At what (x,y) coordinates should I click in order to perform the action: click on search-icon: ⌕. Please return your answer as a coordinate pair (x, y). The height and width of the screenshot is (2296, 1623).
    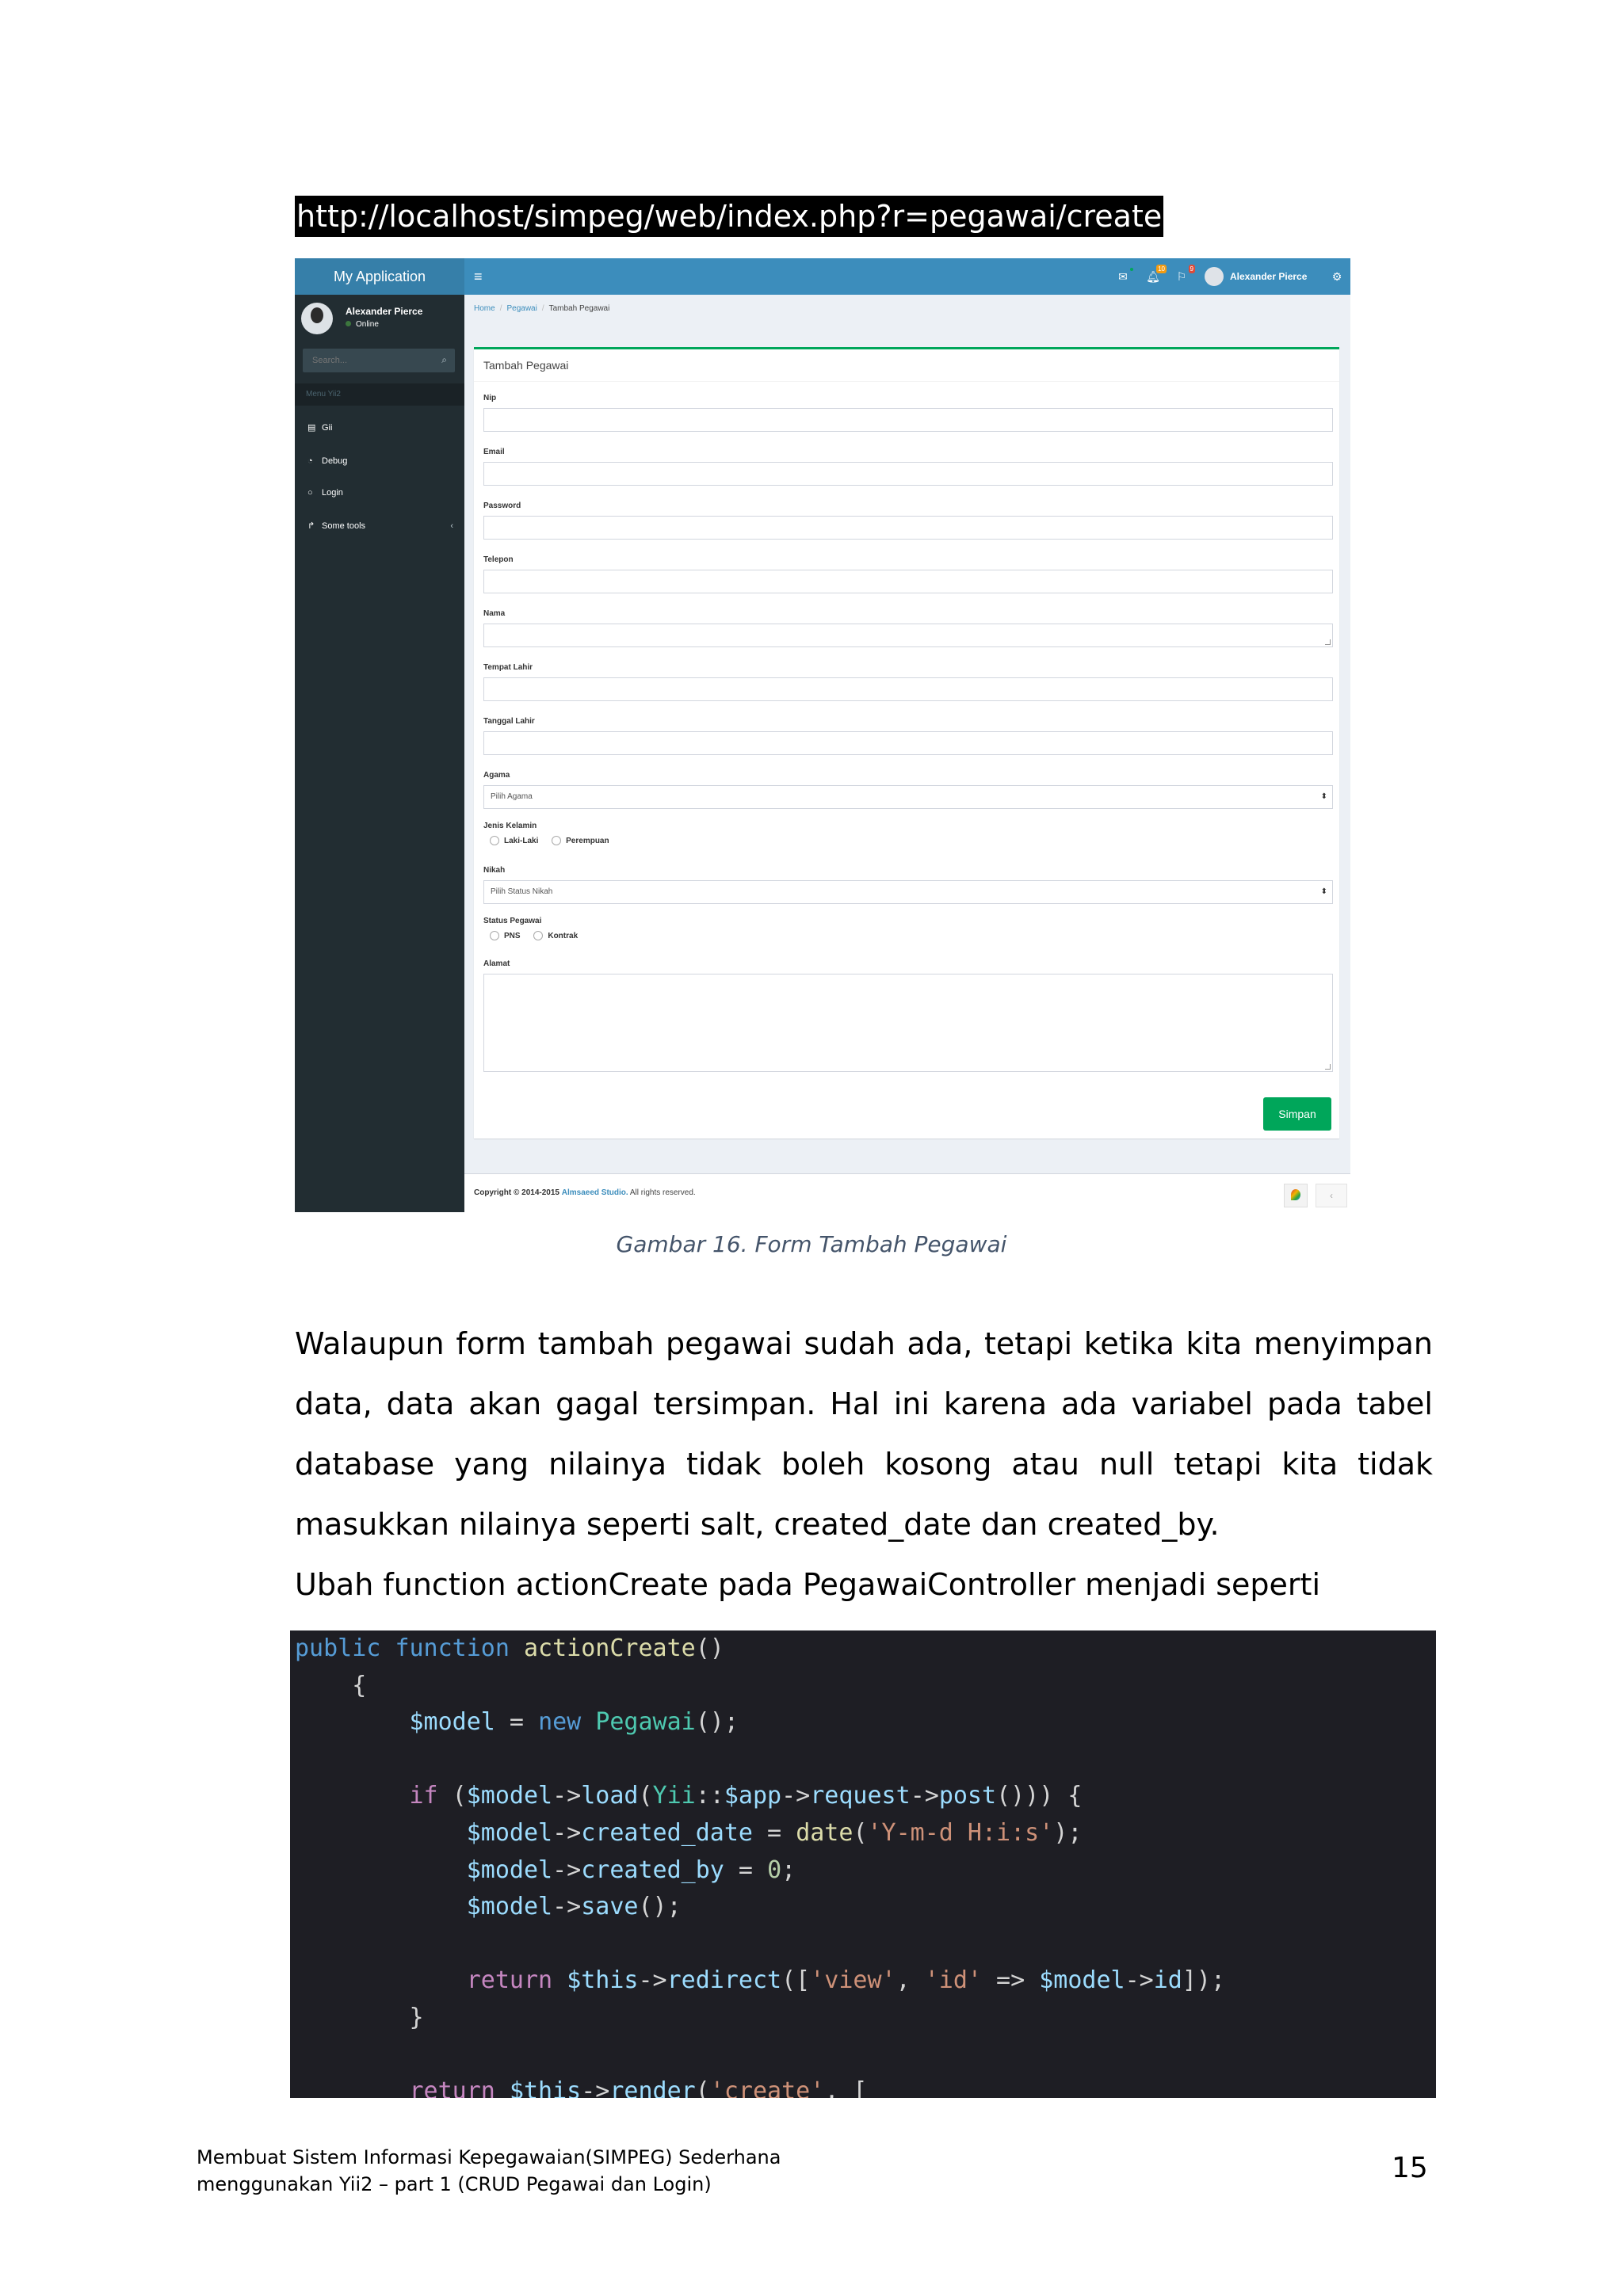
    Looking at the image, I should click on (444, 360).